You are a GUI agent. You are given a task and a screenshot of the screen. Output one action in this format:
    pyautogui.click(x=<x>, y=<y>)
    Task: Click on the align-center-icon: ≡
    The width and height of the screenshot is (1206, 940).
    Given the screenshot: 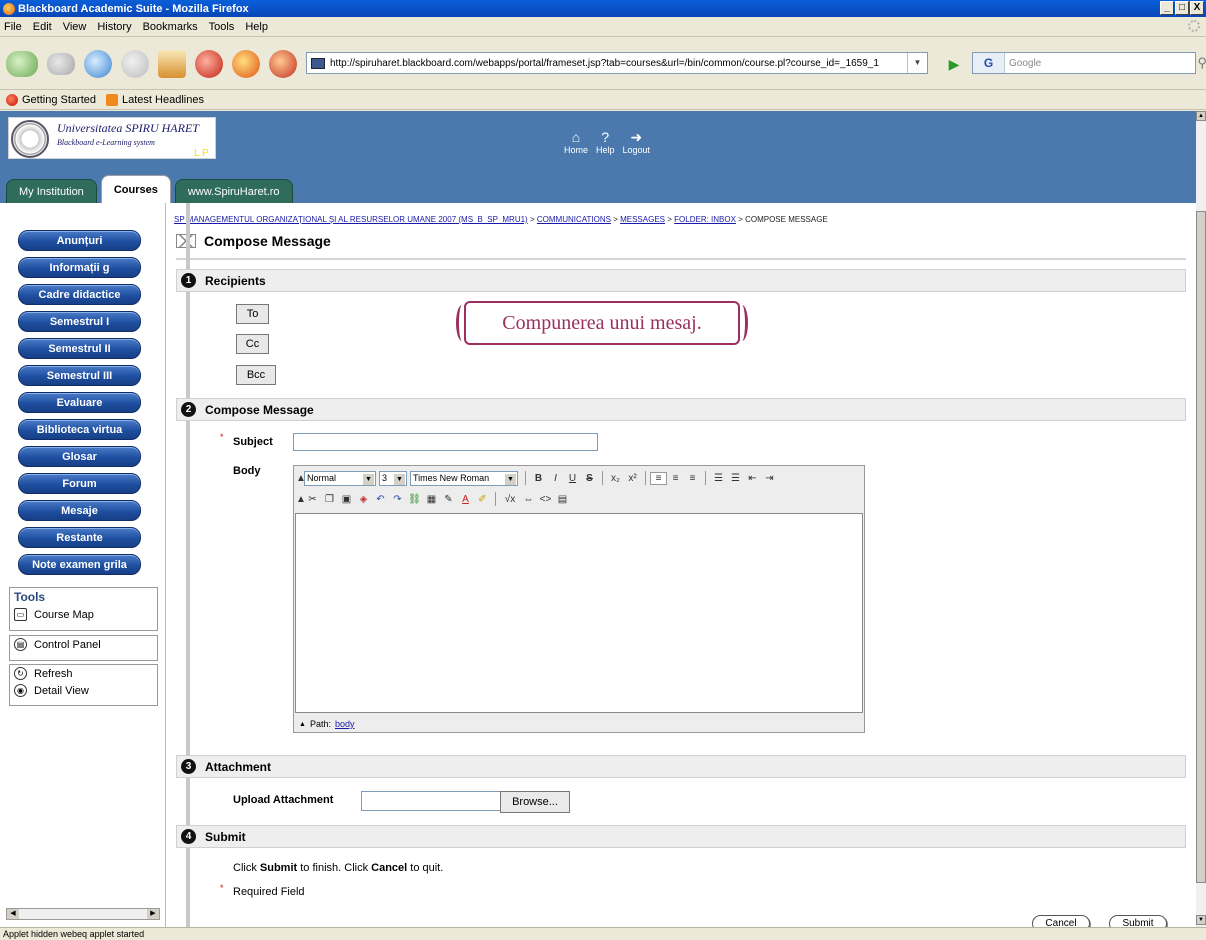 What is the action you would take?
    pyautogui.click(x=675, y=478)
    